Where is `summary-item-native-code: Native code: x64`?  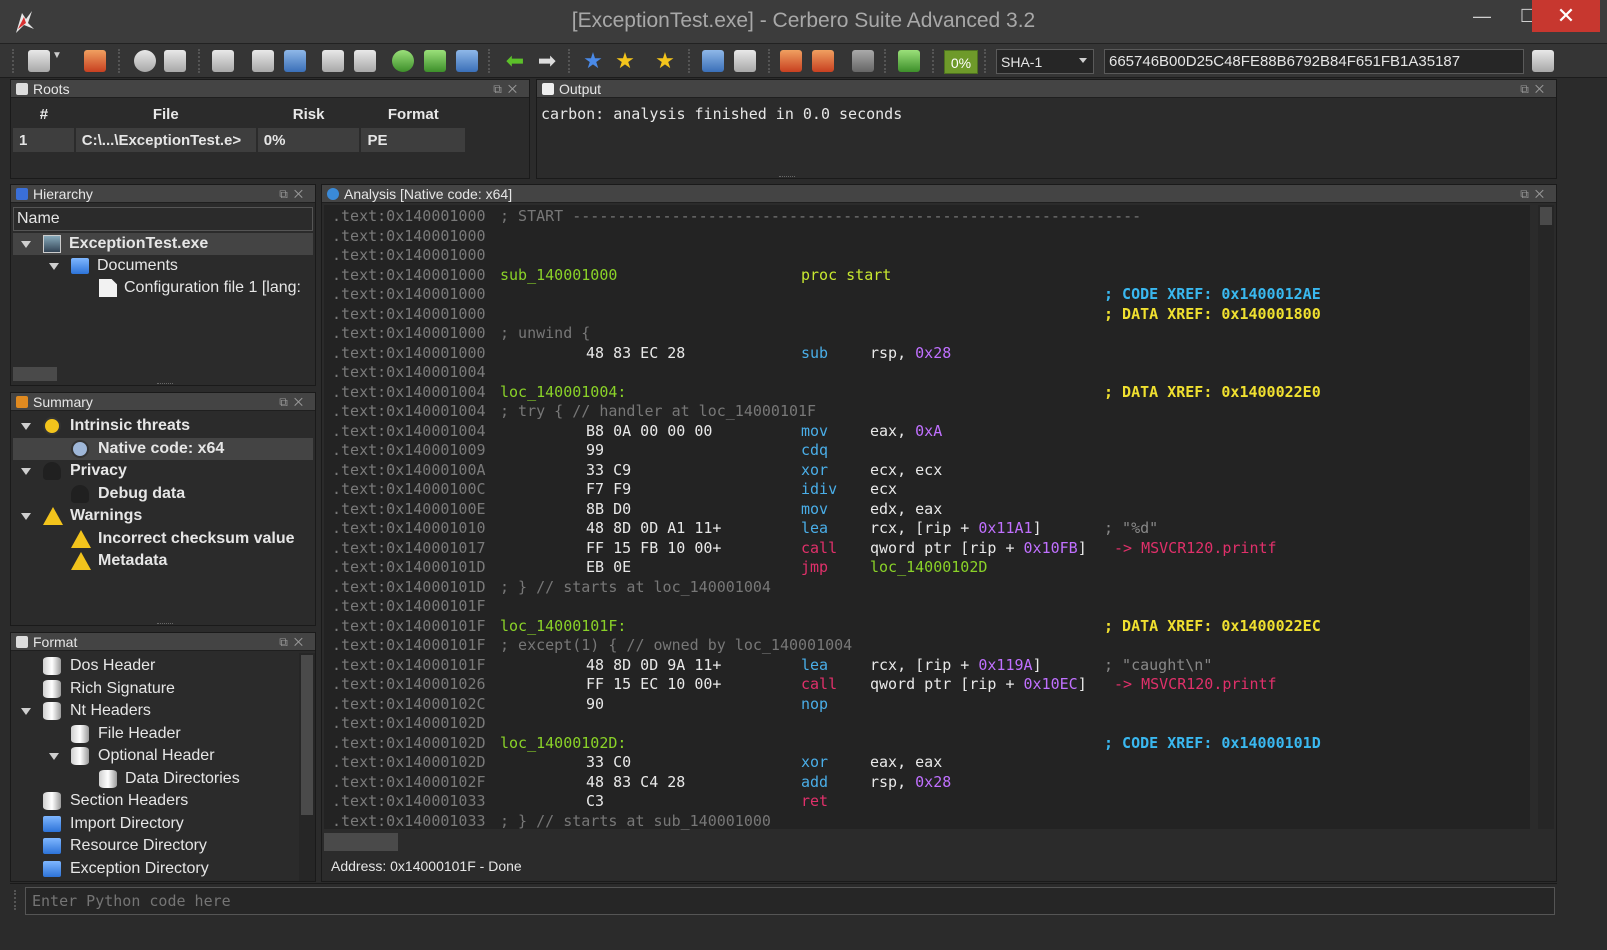
summary-item-native-code: Native code: x64 is located at coordinates (163, 449).